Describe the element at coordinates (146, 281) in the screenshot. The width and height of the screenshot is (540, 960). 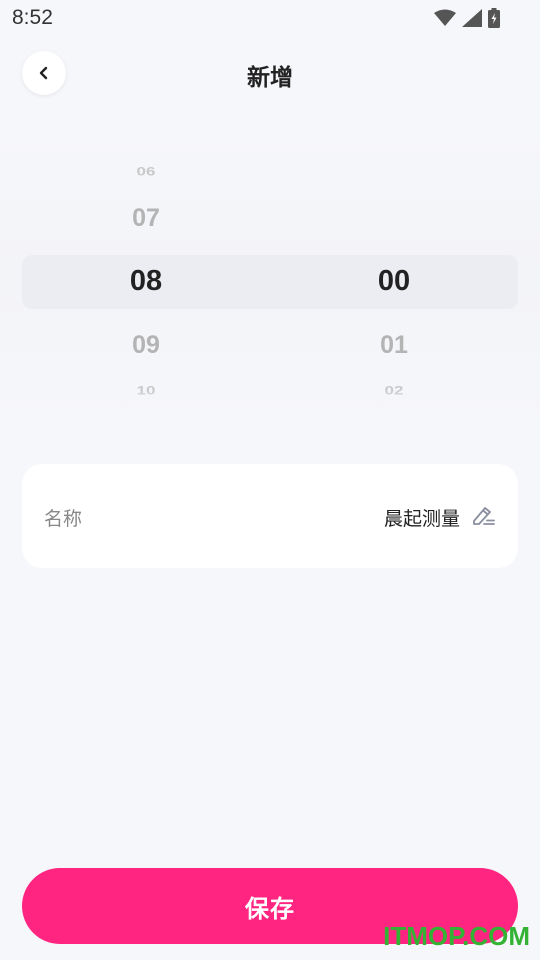
I see `hour-selected: 08` at that location.